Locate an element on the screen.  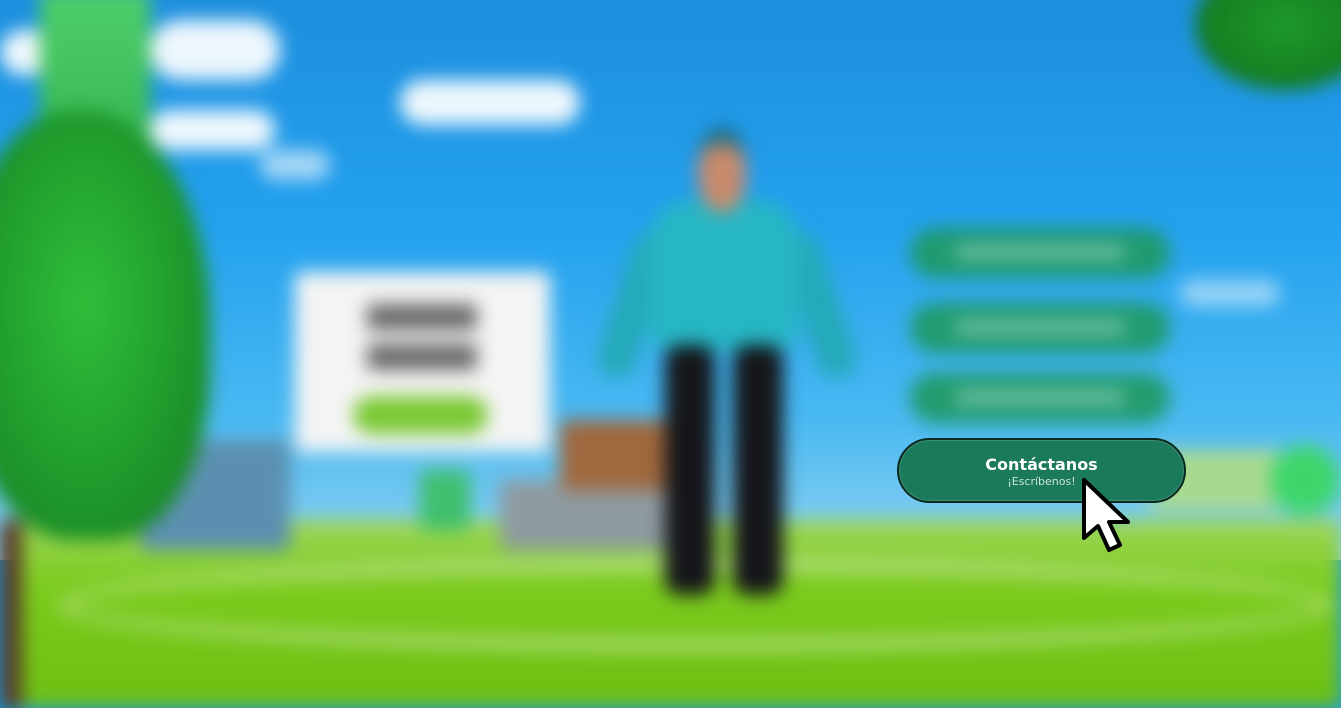
avatar-torso is located at coordinates (724, 275).